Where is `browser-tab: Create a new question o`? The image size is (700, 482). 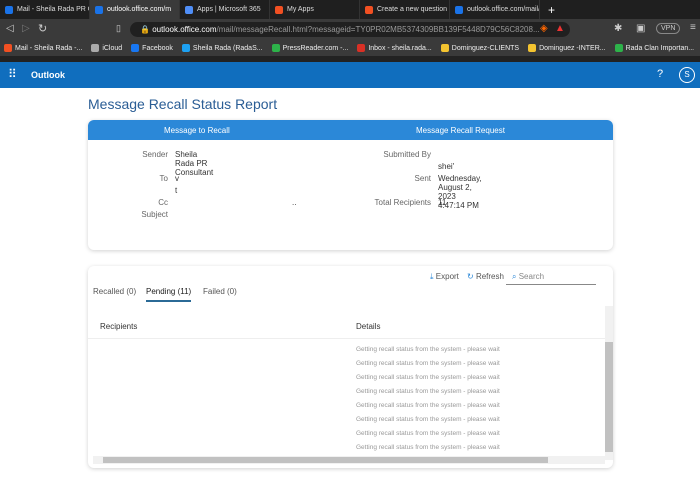
browser-tab: Create a new question o is located at coordinates (405, 9).